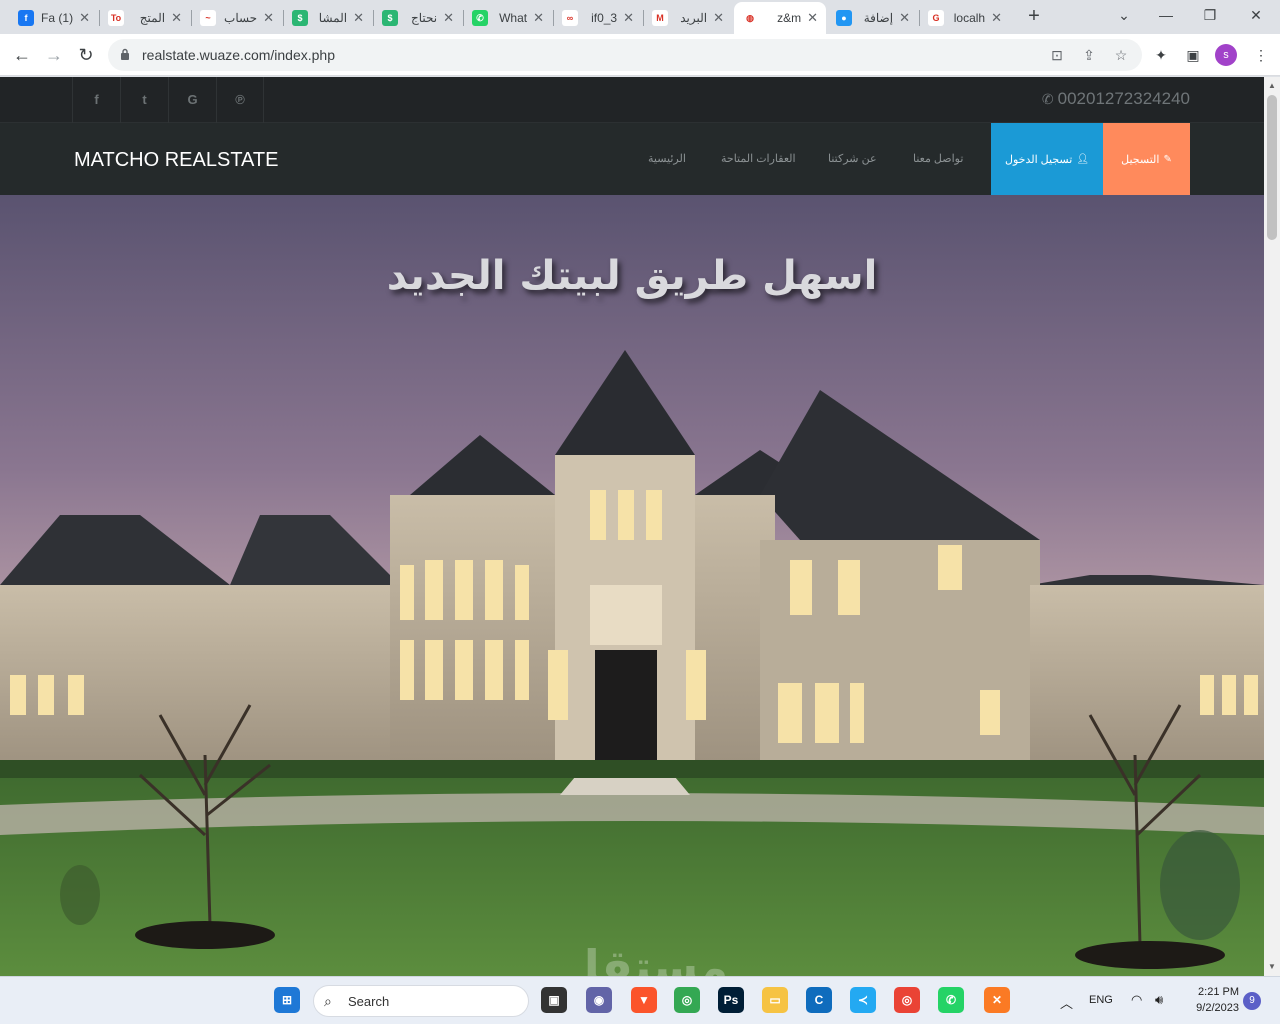 This screenshot has height=1024, width=1280. What do you see at coordinates (54, 55) in the screenshot?
I see `forward-button: →` at bounding box center [54, 55].